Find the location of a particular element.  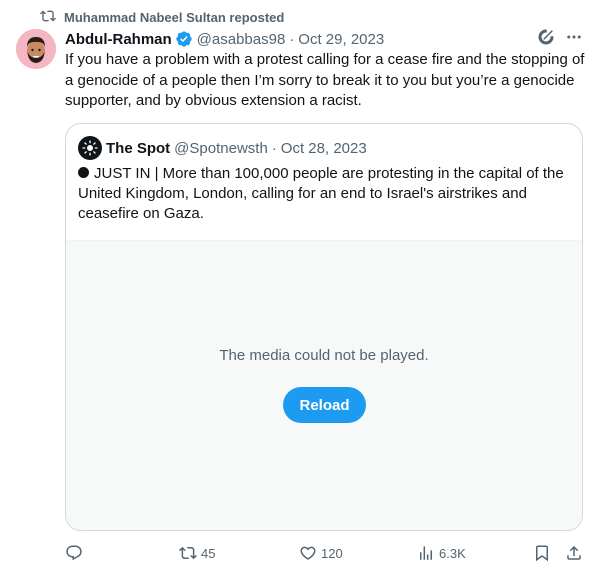

repost-count: 45 is located at coordinates (208, 553).